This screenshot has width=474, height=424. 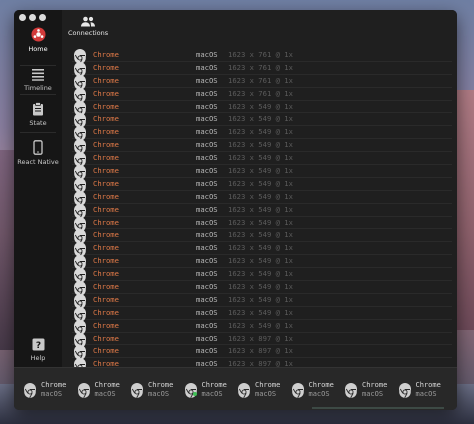 I want to click on sidebar-item-state: State, so click(x=38, y=114).